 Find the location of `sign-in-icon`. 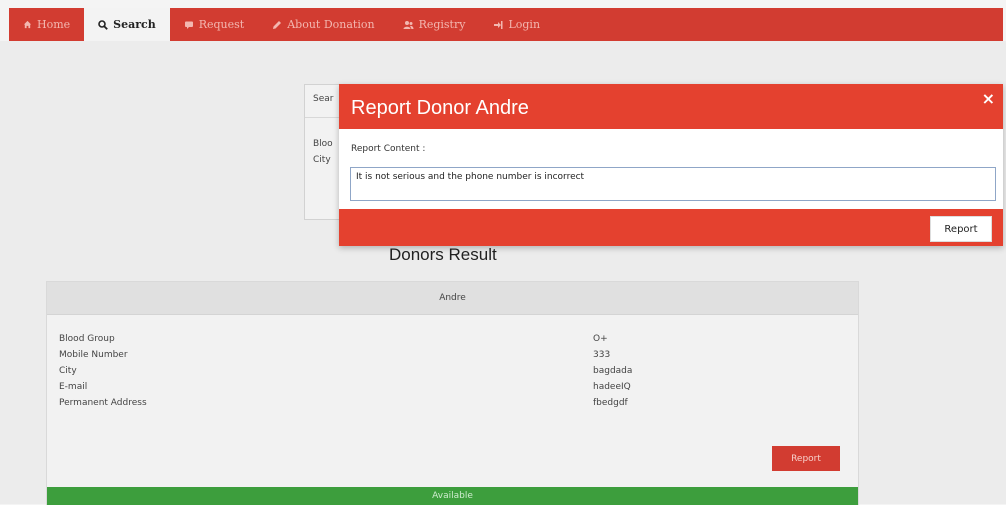

sign-in-icon is located at coordinates (498, 25).